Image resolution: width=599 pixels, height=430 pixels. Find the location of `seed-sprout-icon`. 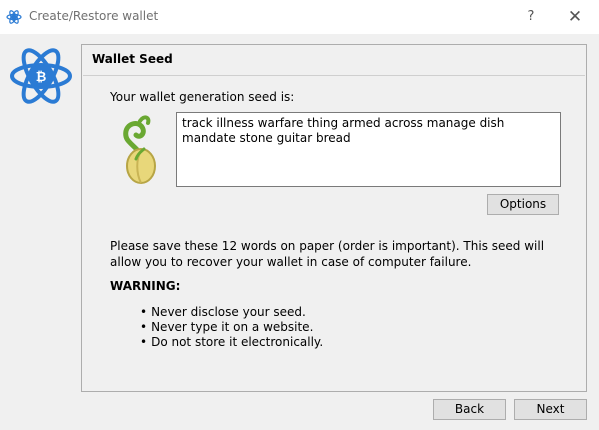

seed-sprout-icon is located at coordinates (139, 149).